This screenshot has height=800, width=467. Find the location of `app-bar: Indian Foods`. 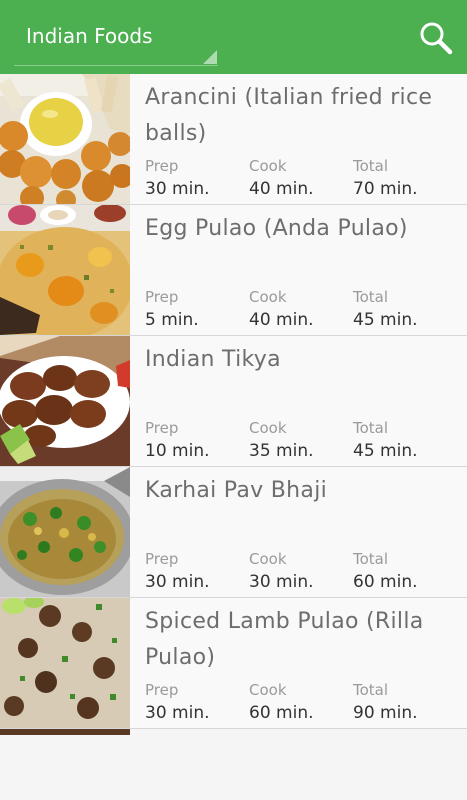

app-bar: Indian Foods is located at coordinates (233, 37).